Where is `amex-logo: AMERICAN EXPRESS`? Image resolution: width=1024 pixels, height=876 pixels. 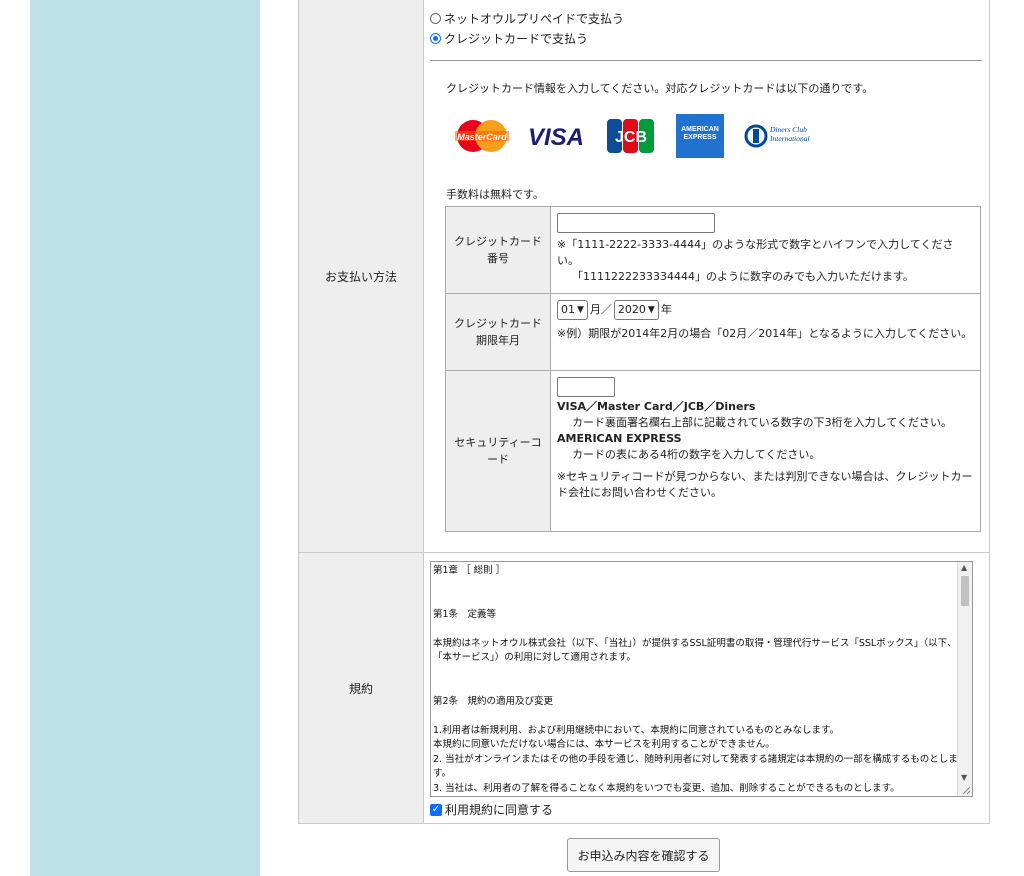 amex-logo: AMERICAN EXPRESS is located at coordinates (700, 136).